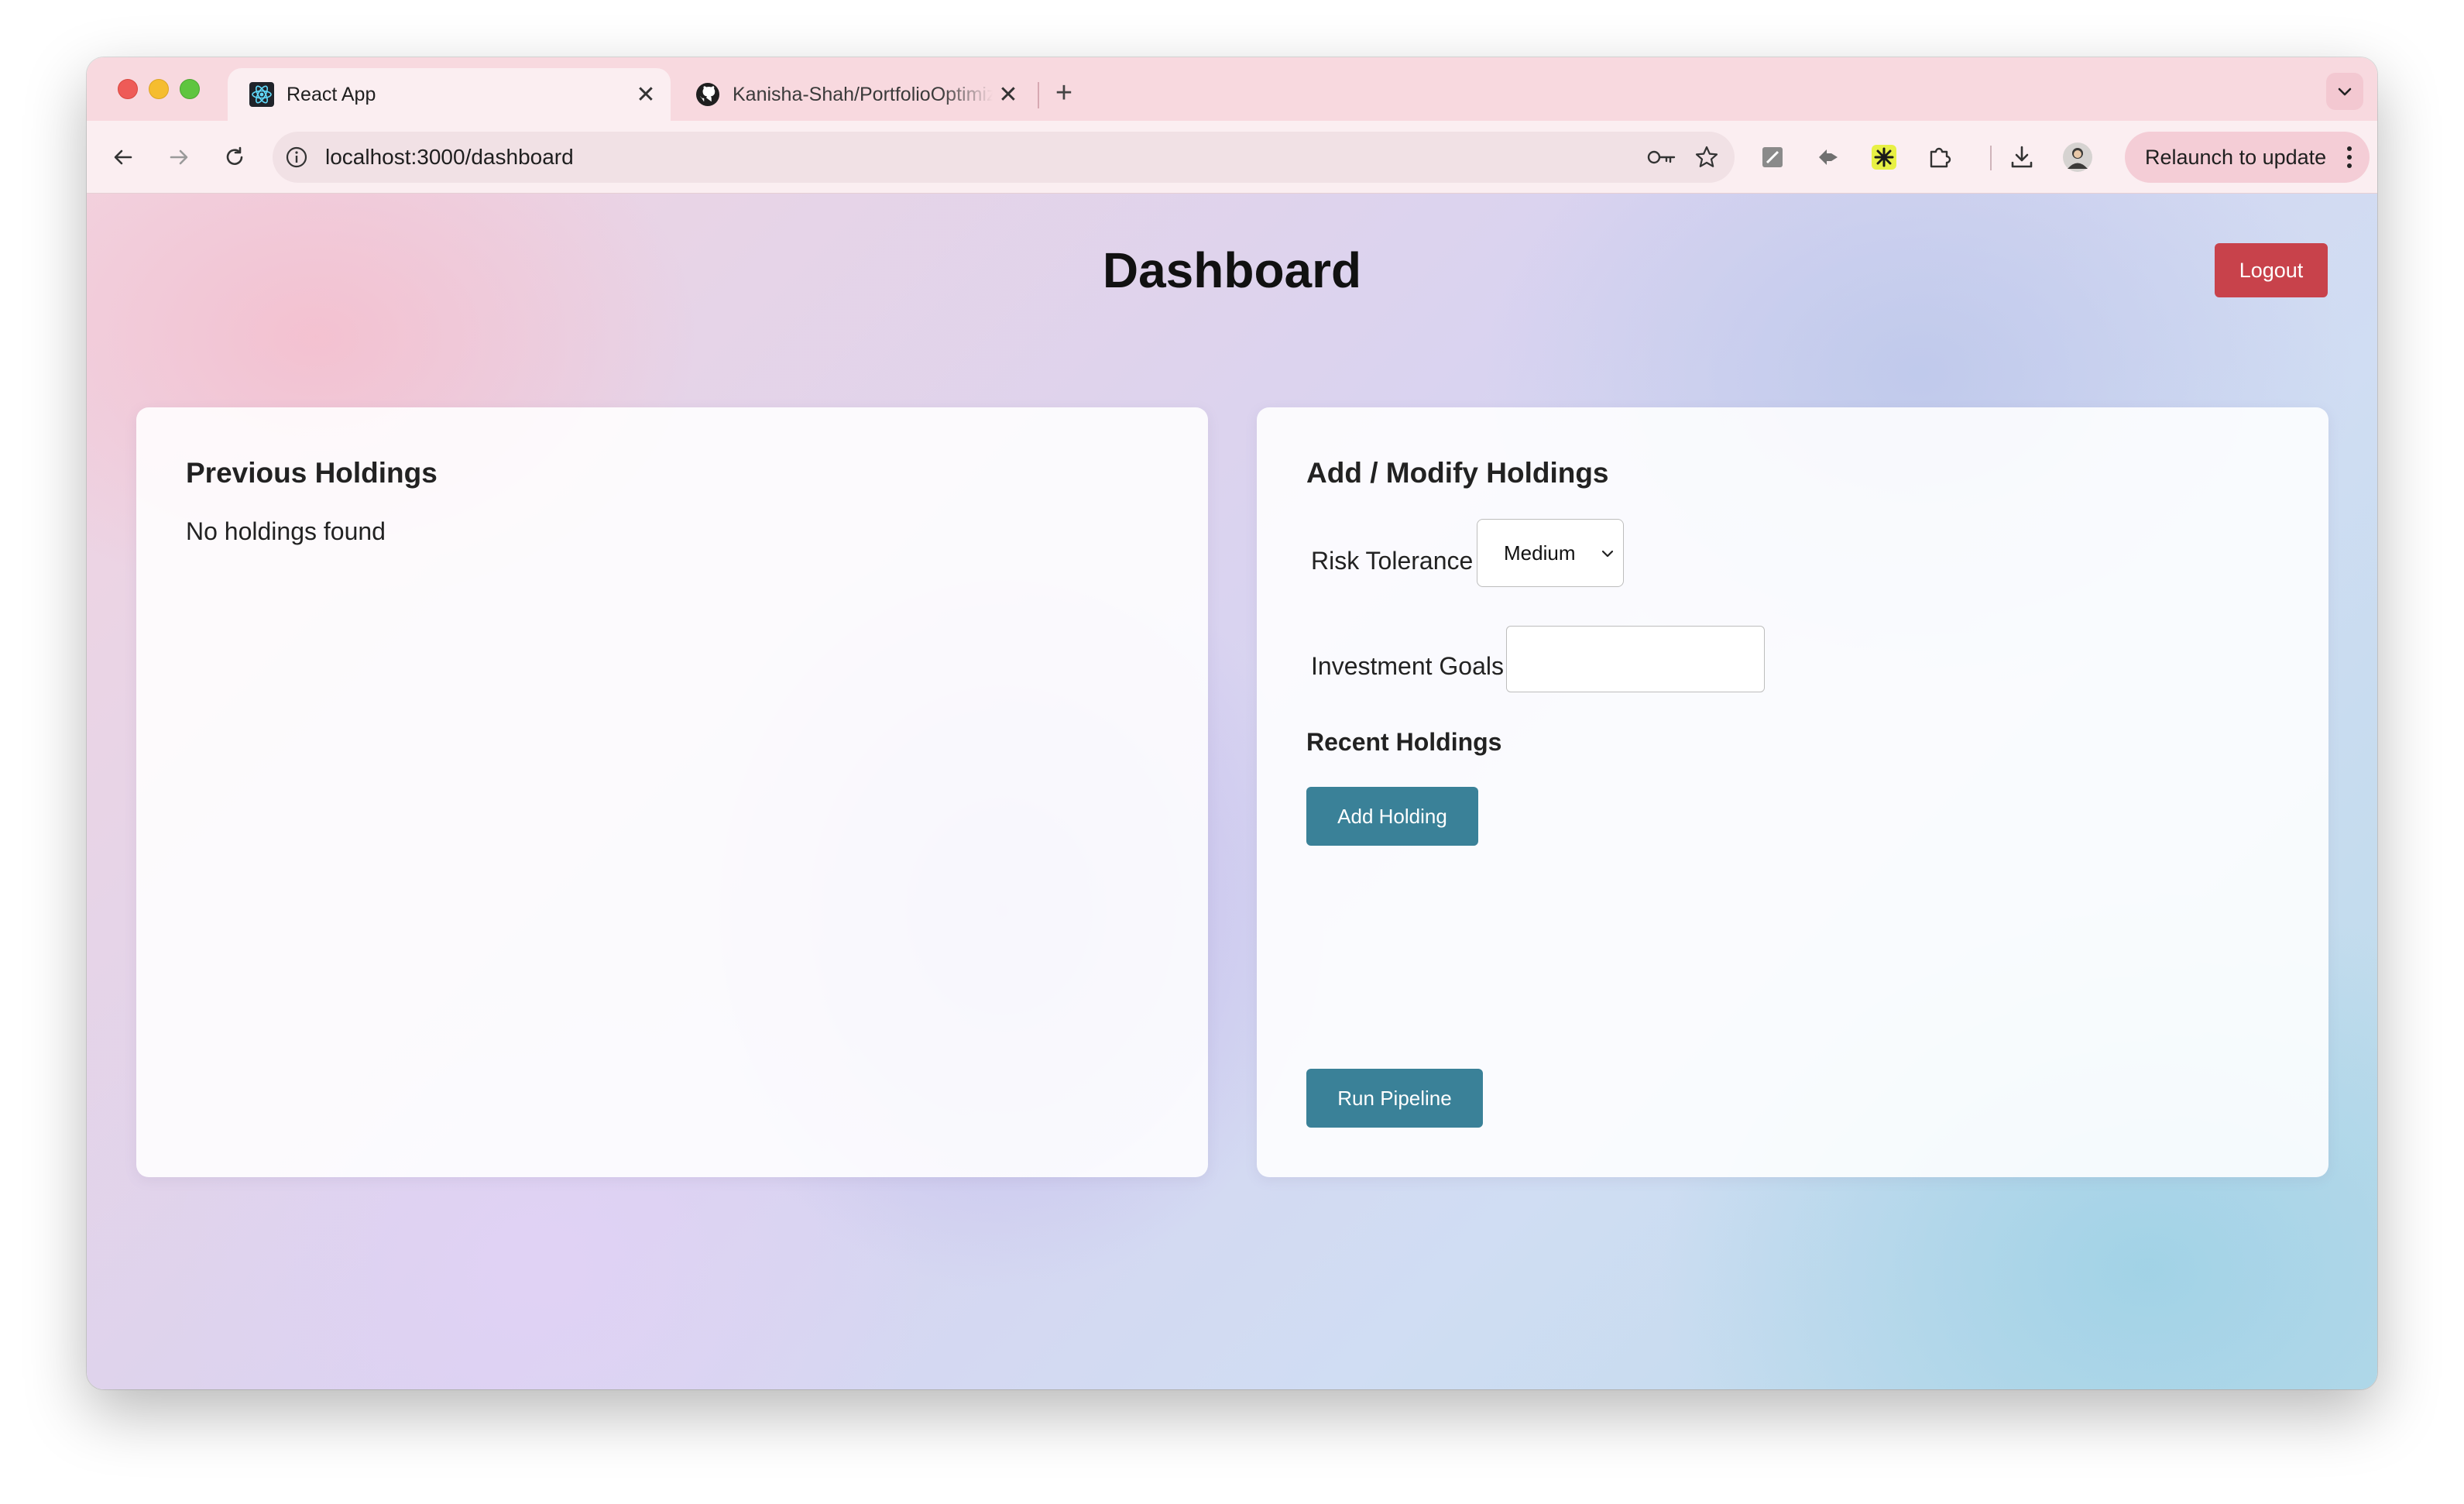  What do you see at coordinates (286, 531) in the screenshot?
I see `empty-holdings-message: No holdings found` at bounding box center [286, 531].